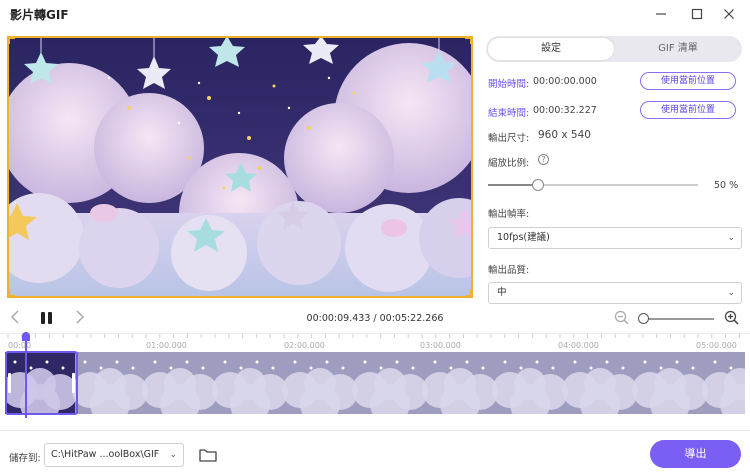 This screenshot has height=475, width=750. I want to click on end-time-value: 00:00:32.227, so click(565, 110).